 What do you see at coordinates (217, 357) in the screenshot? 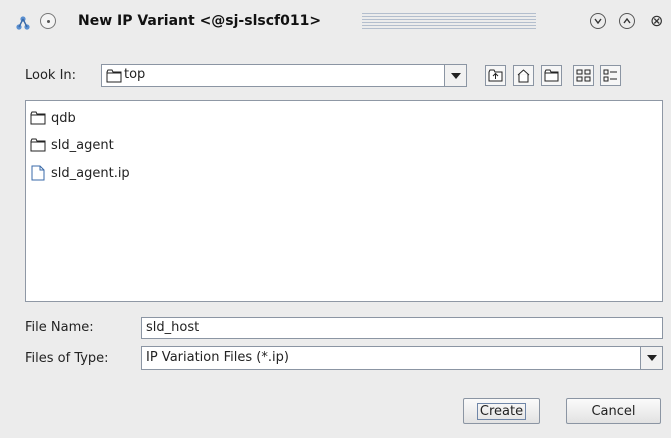
I see `files-of-type-value: IP Variation Files (*.ip)` at bounding box center [217, 357].